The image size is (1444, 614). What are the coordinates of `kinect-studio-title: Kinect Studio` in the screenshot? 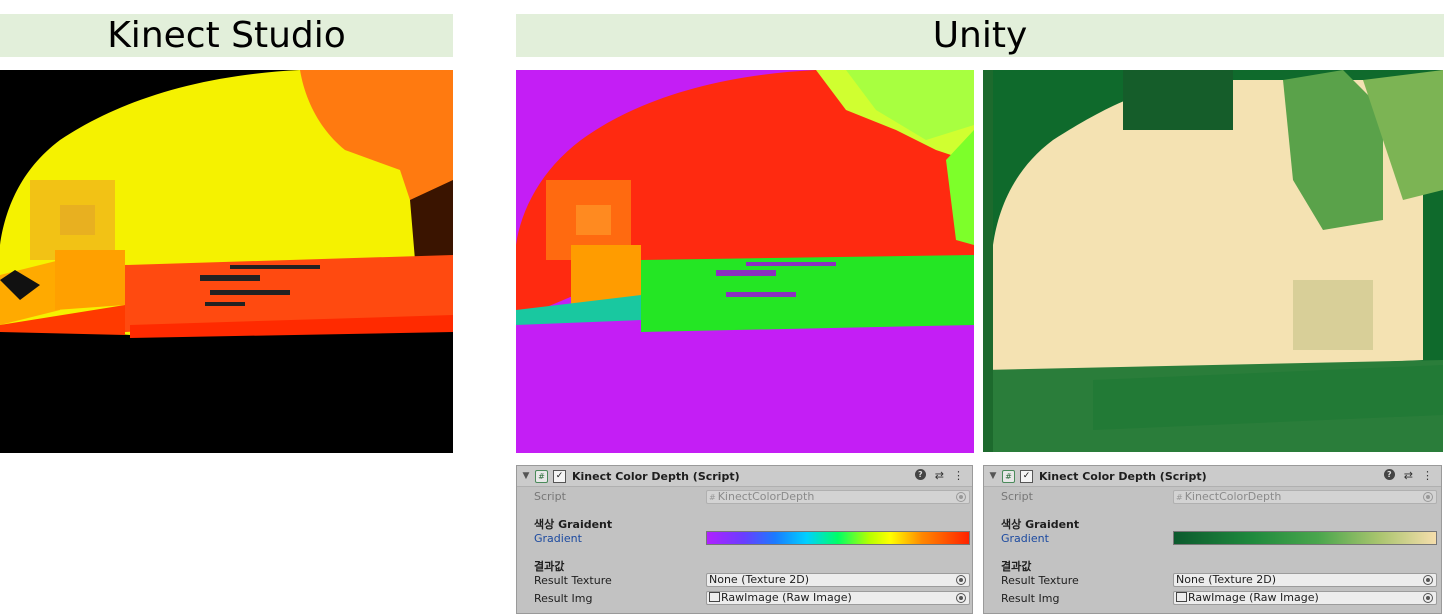 It's located at (226, 35).